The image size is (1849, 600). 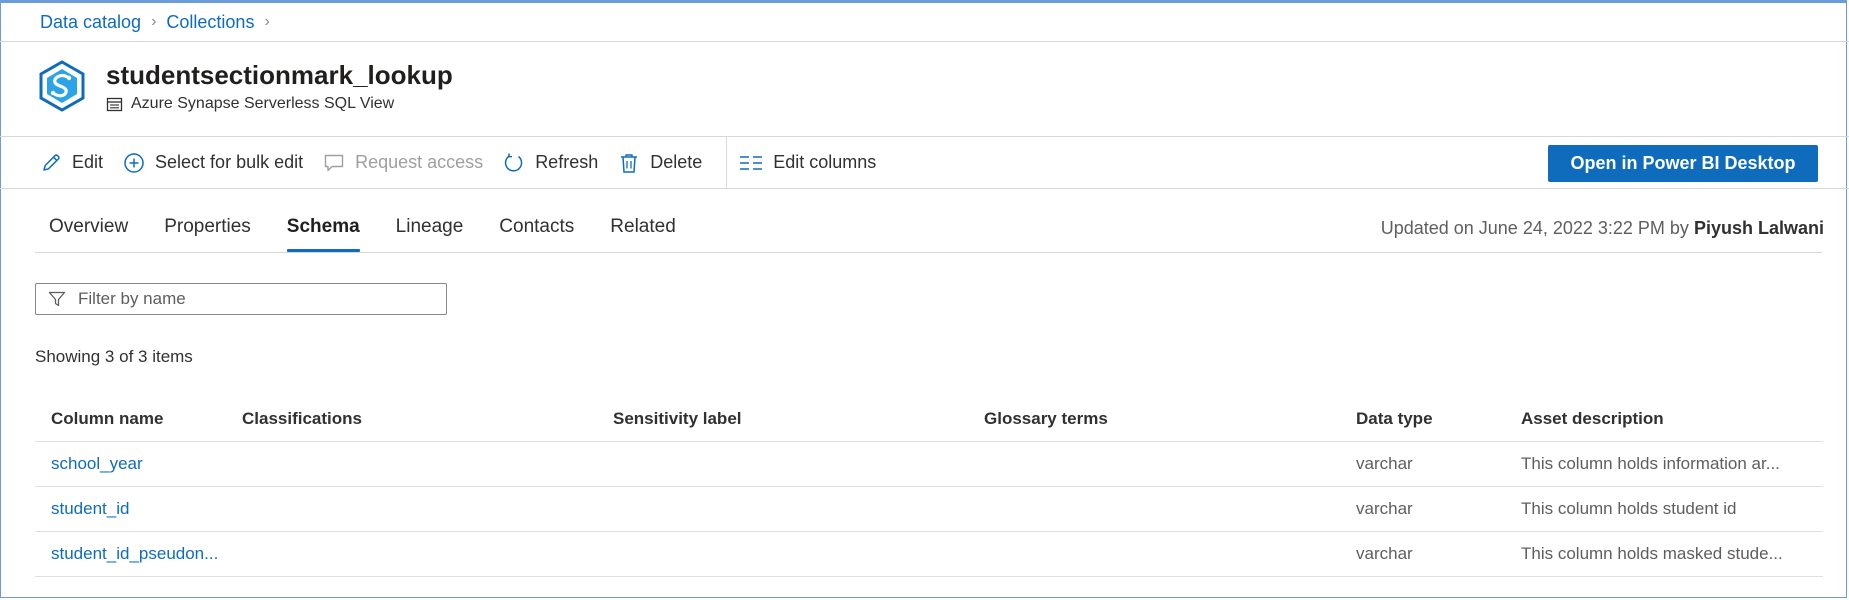 I want to click on filter-box, so click(x=241, y=299).